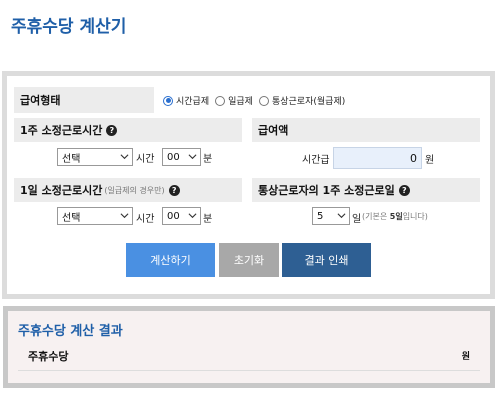  What do you see at coordinates (415, 216) in the screenshot?
I see `work-days-note-suffix: 입니다)` at bounding box center [415, 216].